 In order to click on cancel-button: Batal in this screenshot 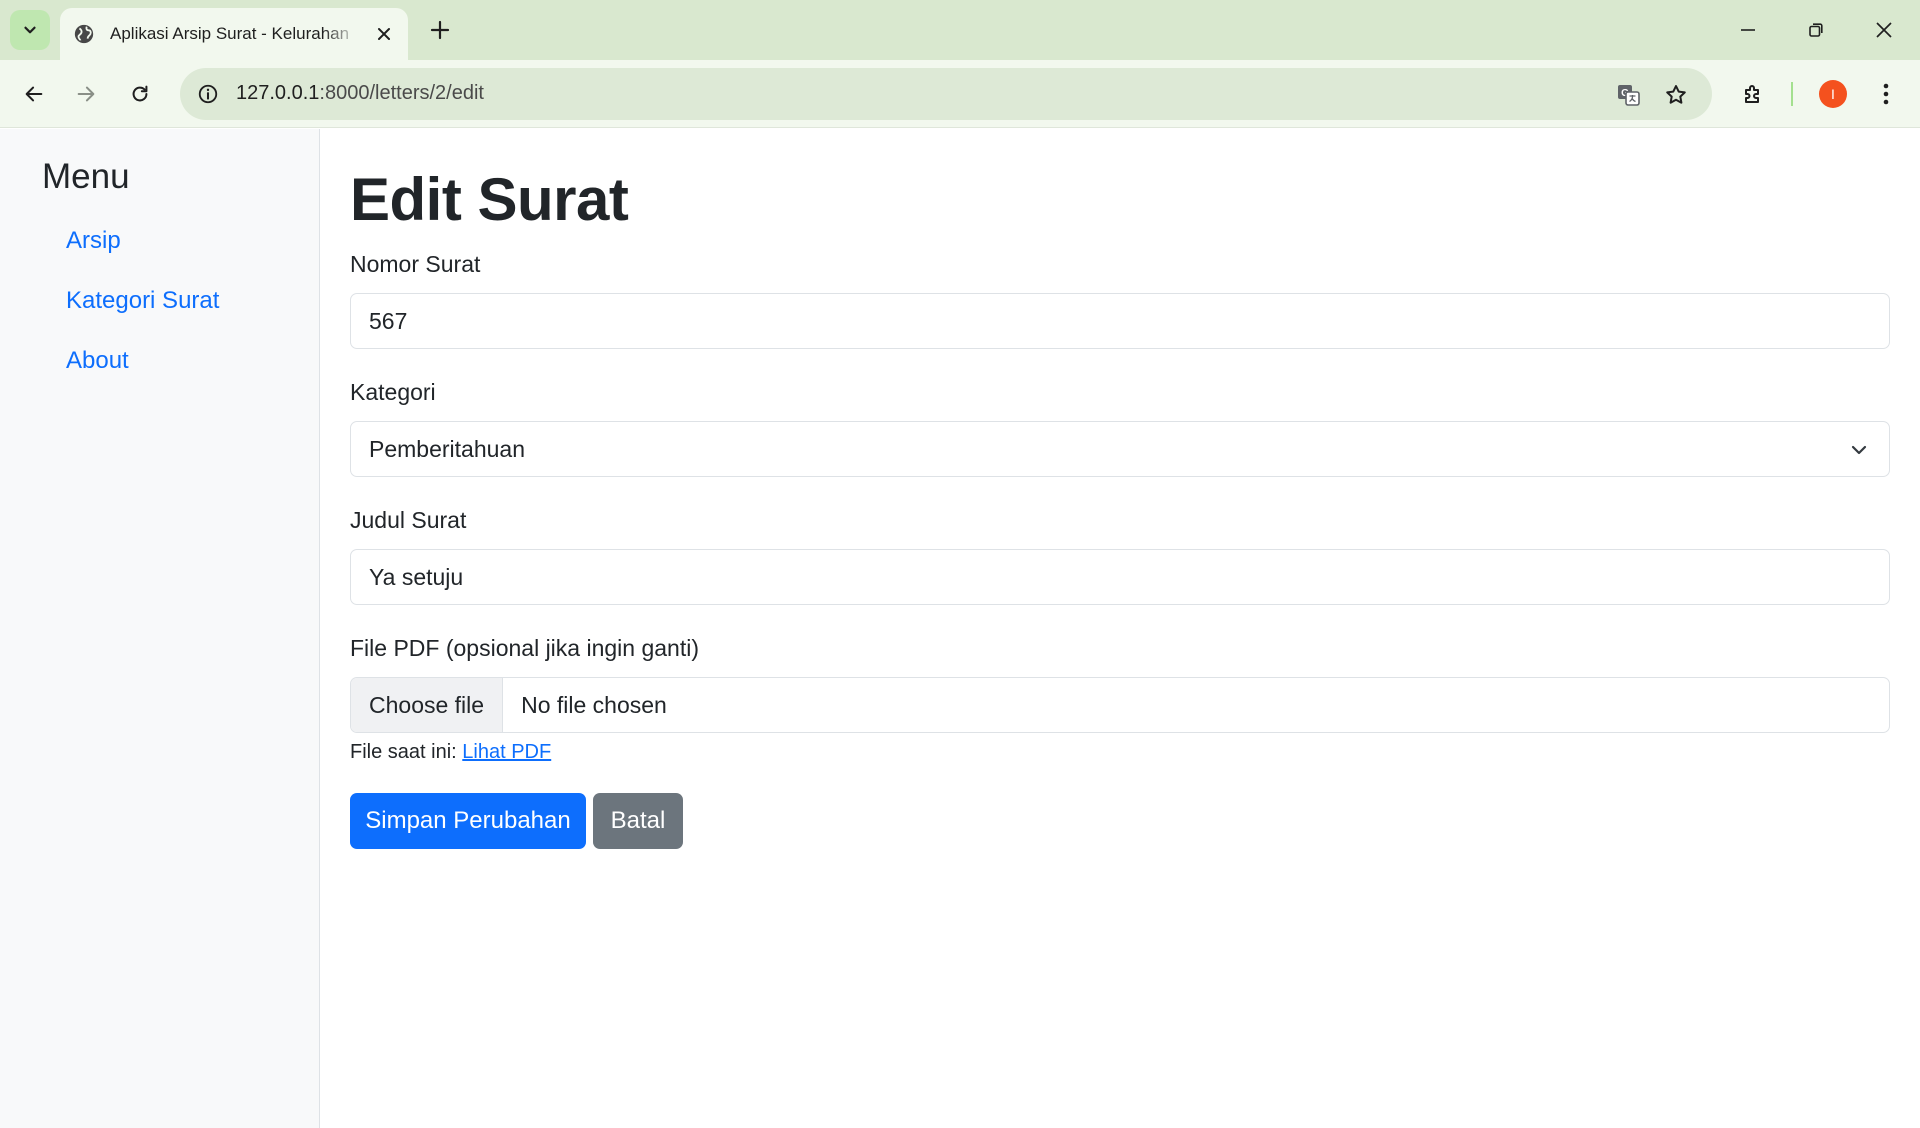, I will do `click(638, 821)`.